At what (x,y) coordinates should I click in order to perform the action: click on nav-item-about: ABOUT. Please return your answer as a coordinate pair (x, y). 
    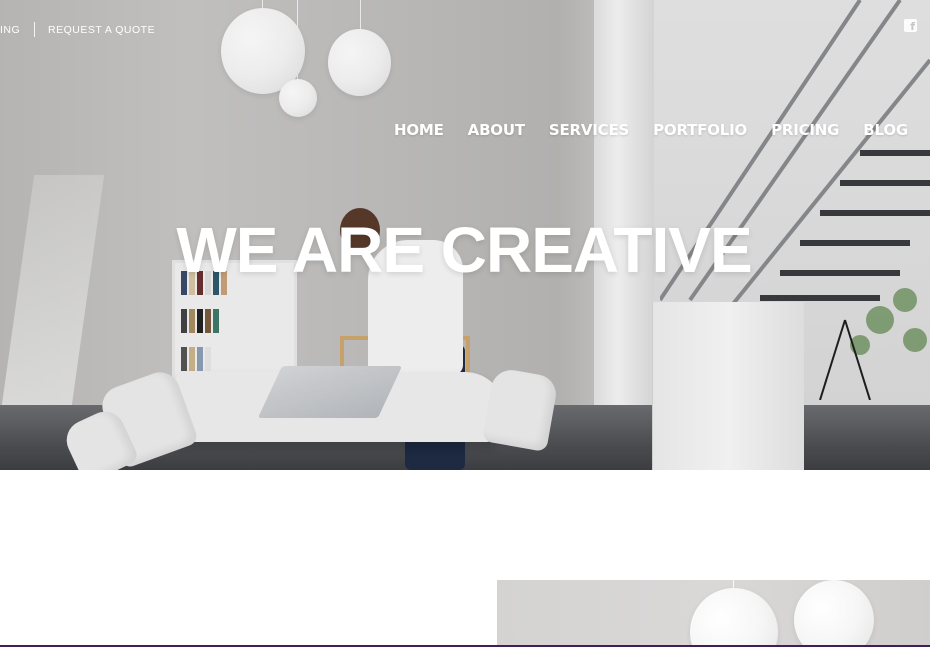
    Looking at the image, I should click on (496, 131).